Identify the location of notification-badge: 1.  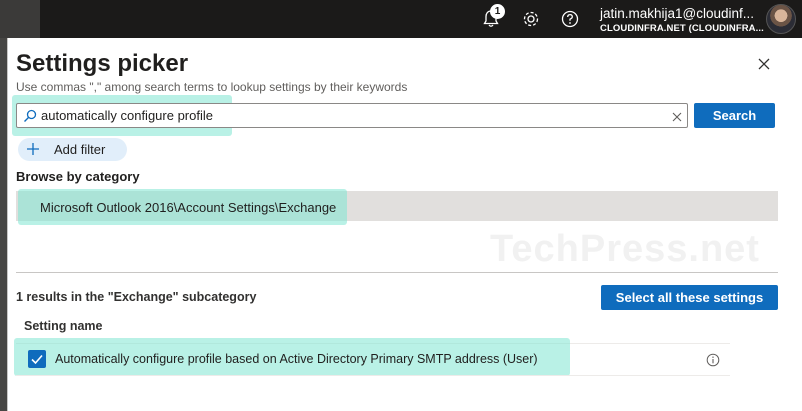
(497, 11).